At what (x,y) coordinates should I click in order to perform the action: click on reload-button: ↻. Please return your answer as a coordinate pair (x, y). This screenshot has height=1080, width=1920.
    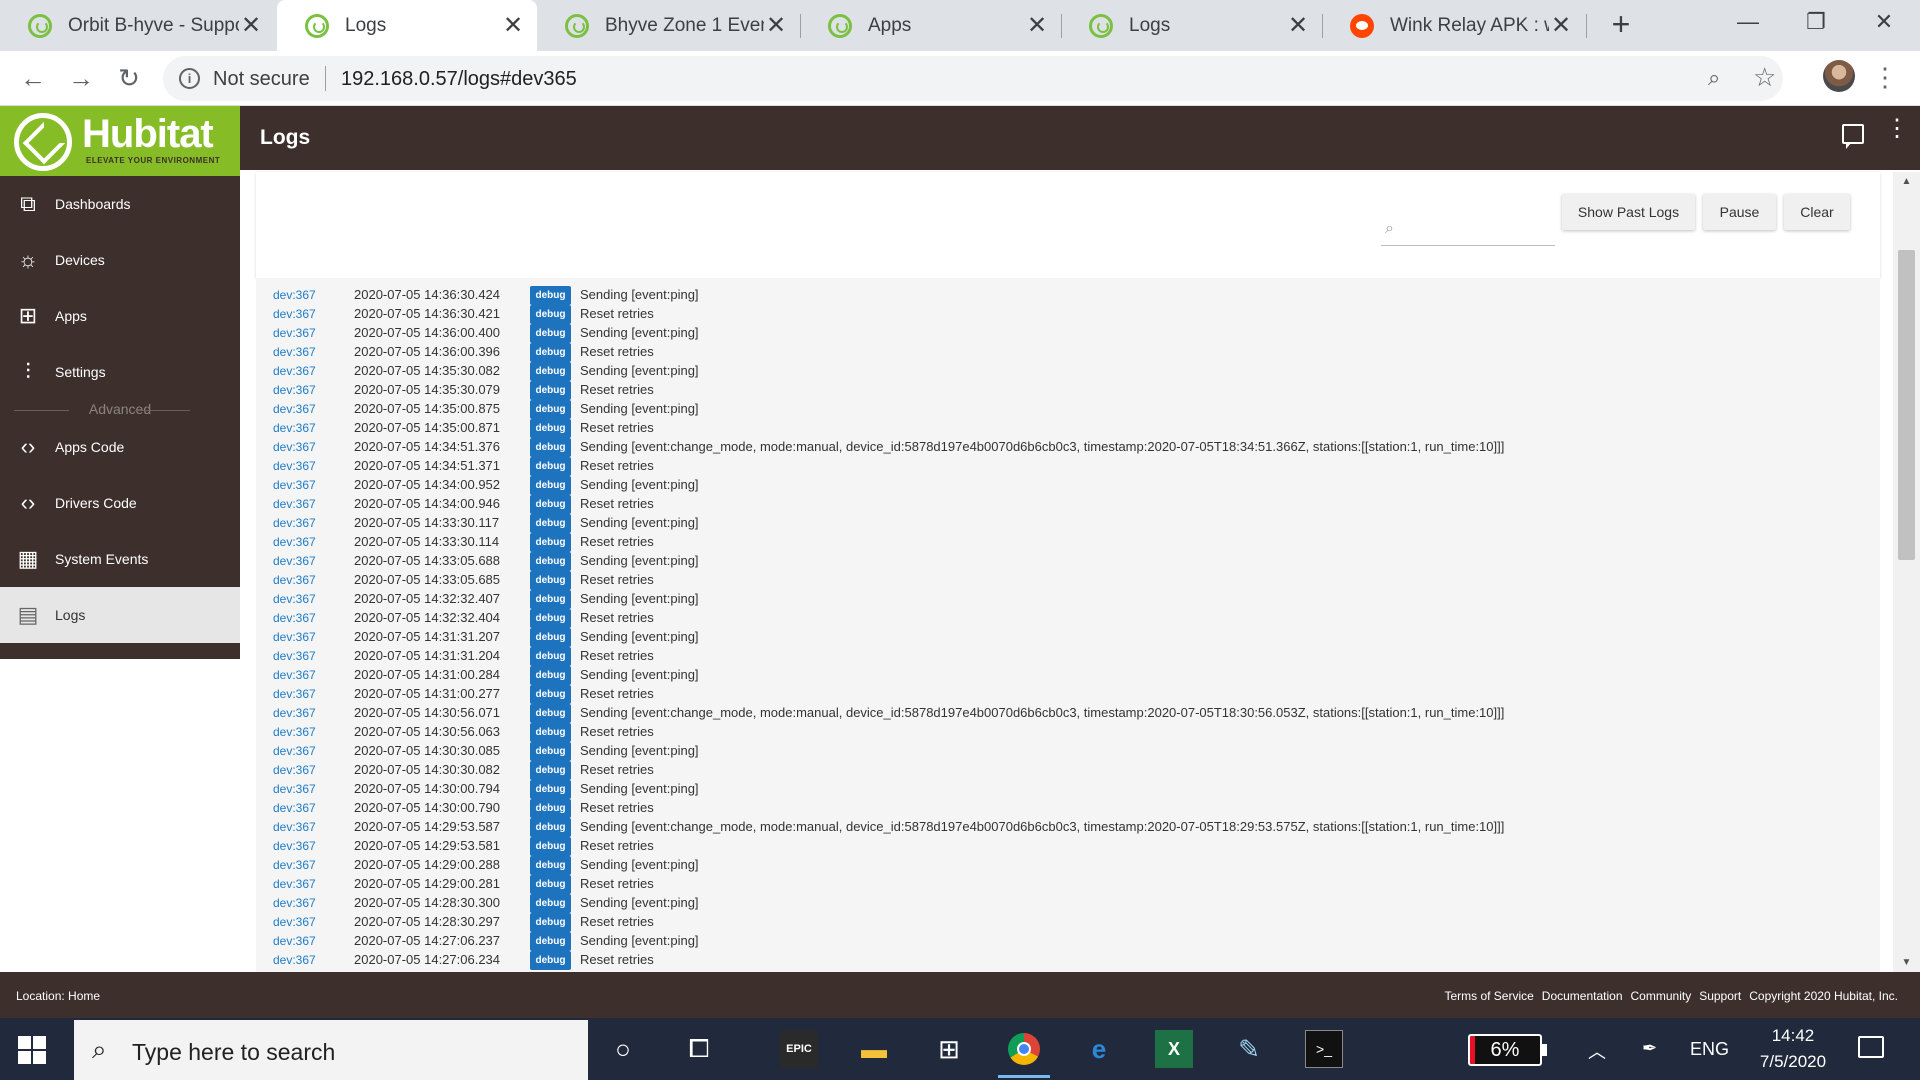
    Looking at the image, I should click on (129, 78).